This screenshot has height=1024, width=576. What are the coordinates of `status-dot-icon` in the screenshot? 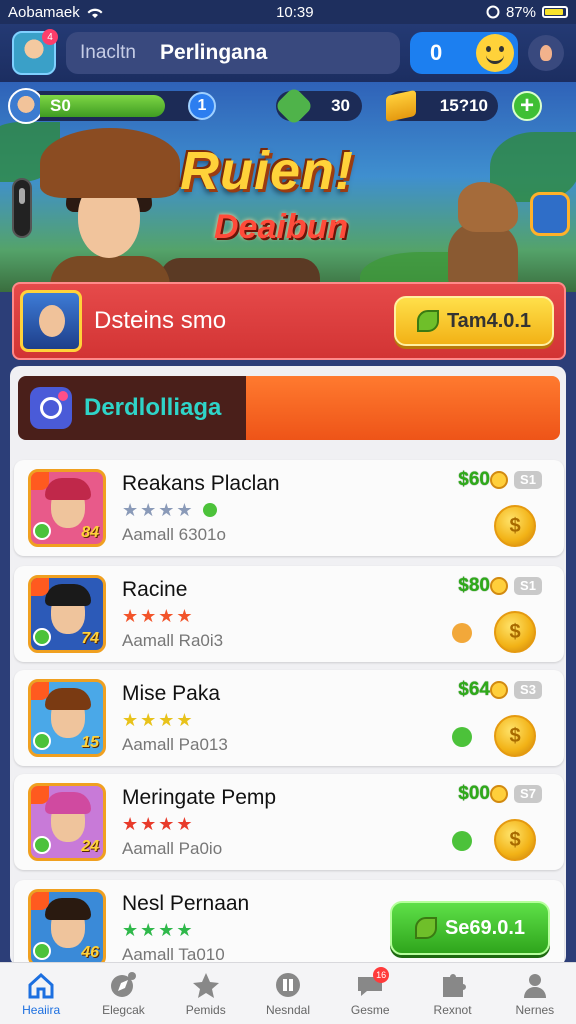 It's located at (462, 841).